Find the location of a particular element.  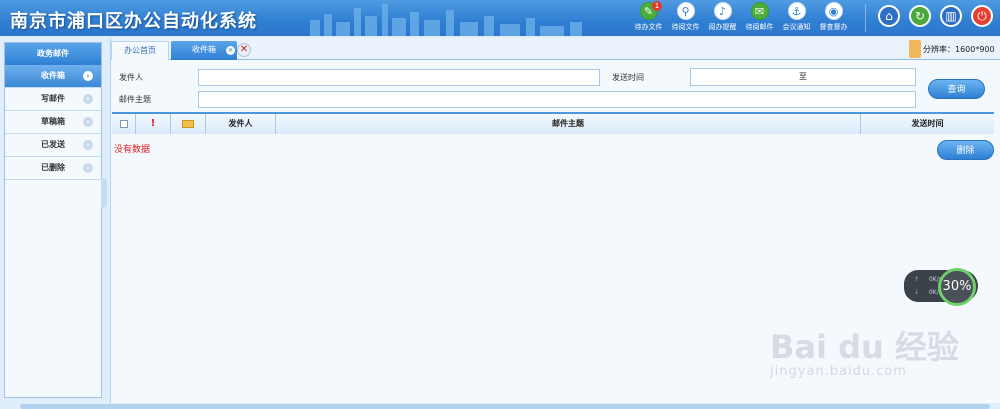

read-status-column is located at coordinates (188, 124).